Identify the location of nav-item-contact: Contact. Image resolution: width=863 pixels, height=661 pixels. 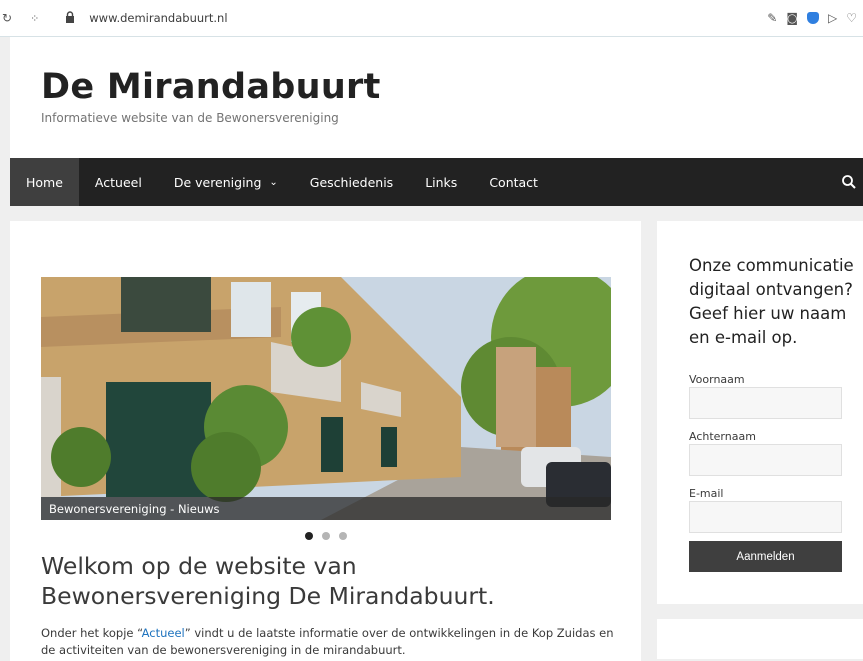
(513, 182).